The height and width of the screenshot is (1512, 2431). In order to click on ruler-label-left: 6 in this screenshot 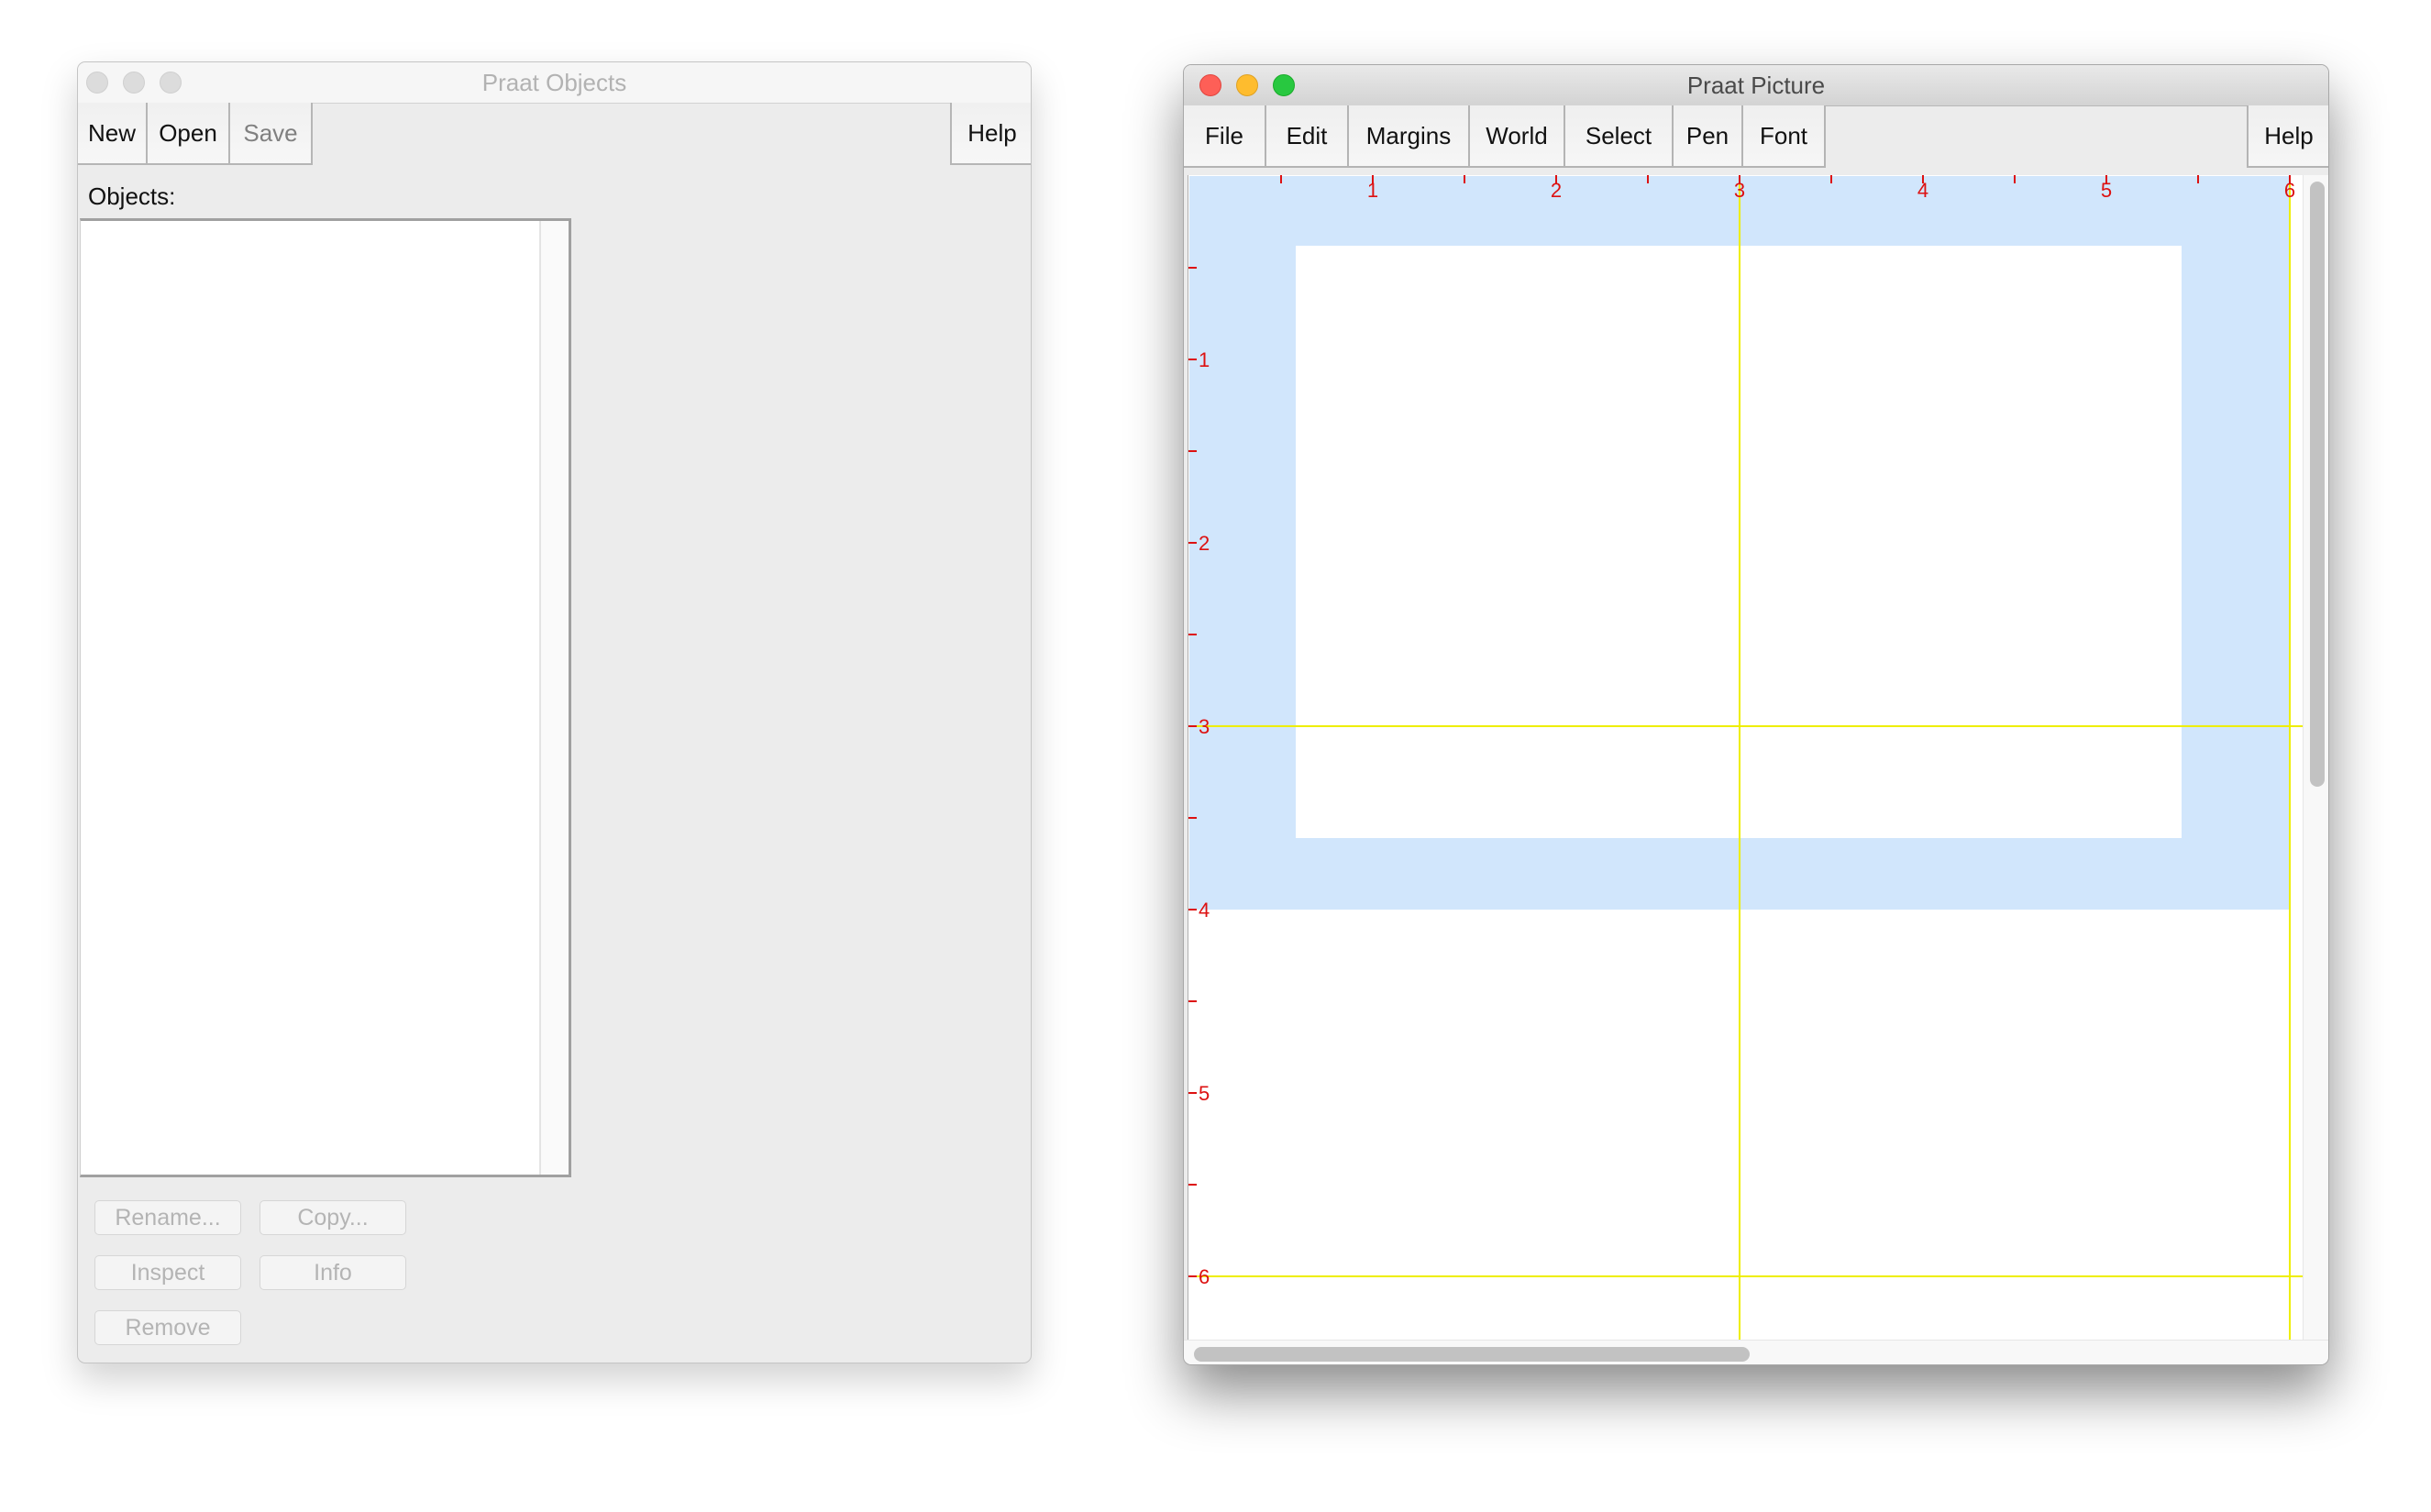, I will do `click(1204, 1276)`.